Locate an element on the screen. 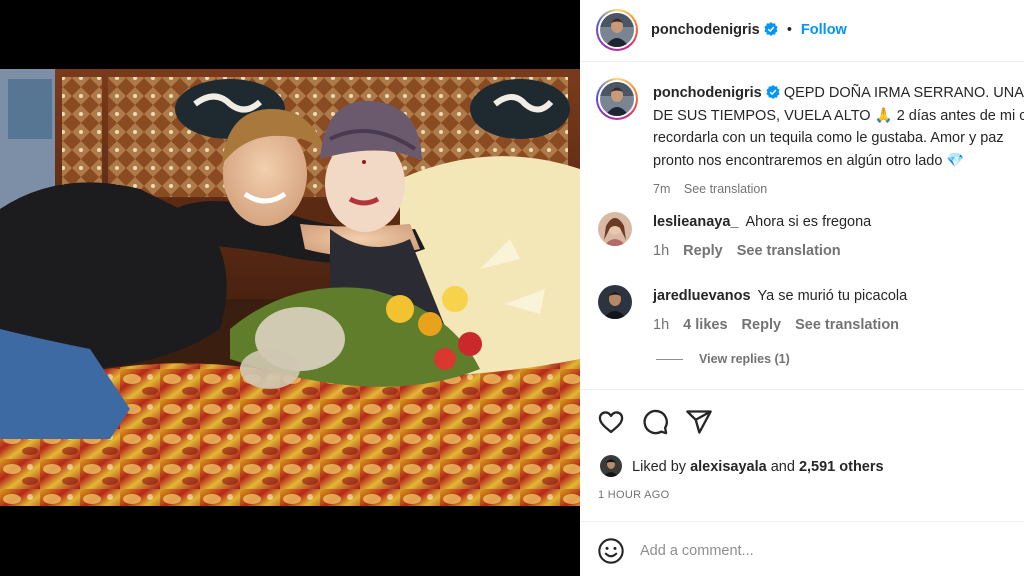  comment-username: leslieanaya_ is located at coordinates (695, 222).